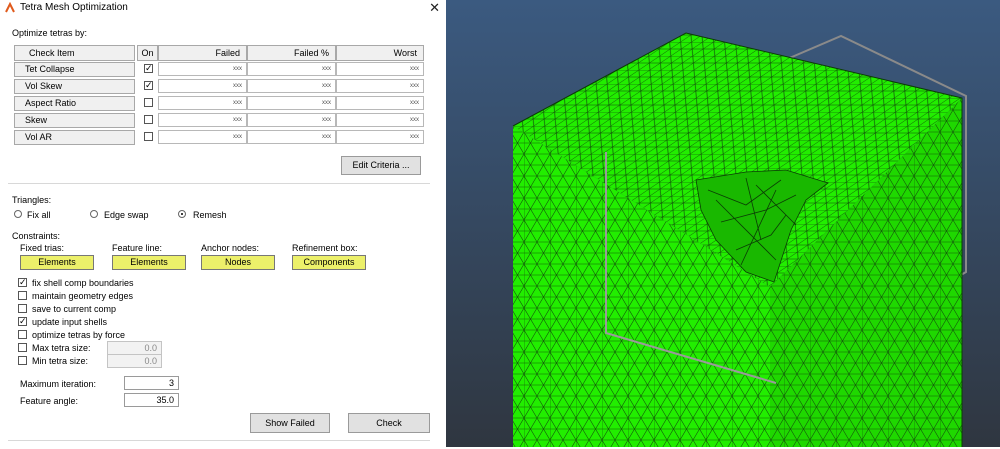 The image size is (1000, 449). What do you see at coordinates (22, 321) in the screenshot?
I see `update-input-shells-checkbox: ✓` at bounding box center [22, 321].